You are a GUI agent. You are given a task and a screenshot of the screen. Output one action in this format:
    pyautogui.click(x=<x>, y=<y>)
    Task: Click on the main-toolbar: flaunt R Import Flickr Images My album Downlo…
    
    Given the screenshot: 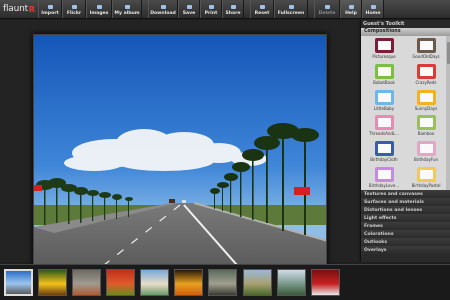 What is the action you would take?
    pyautogui.click(x=225, y=9)
    